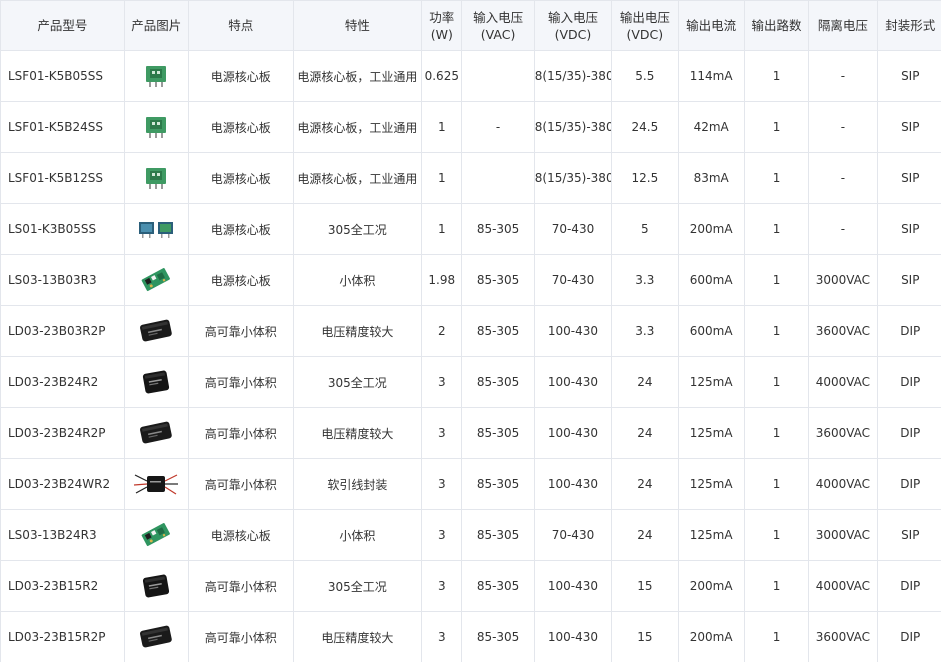 Image resolution: width=941 pixels, height=662 pixels. Describe the element at coordinates (156, 484) in the screenshot. I see `wired-module-icon` at that location.